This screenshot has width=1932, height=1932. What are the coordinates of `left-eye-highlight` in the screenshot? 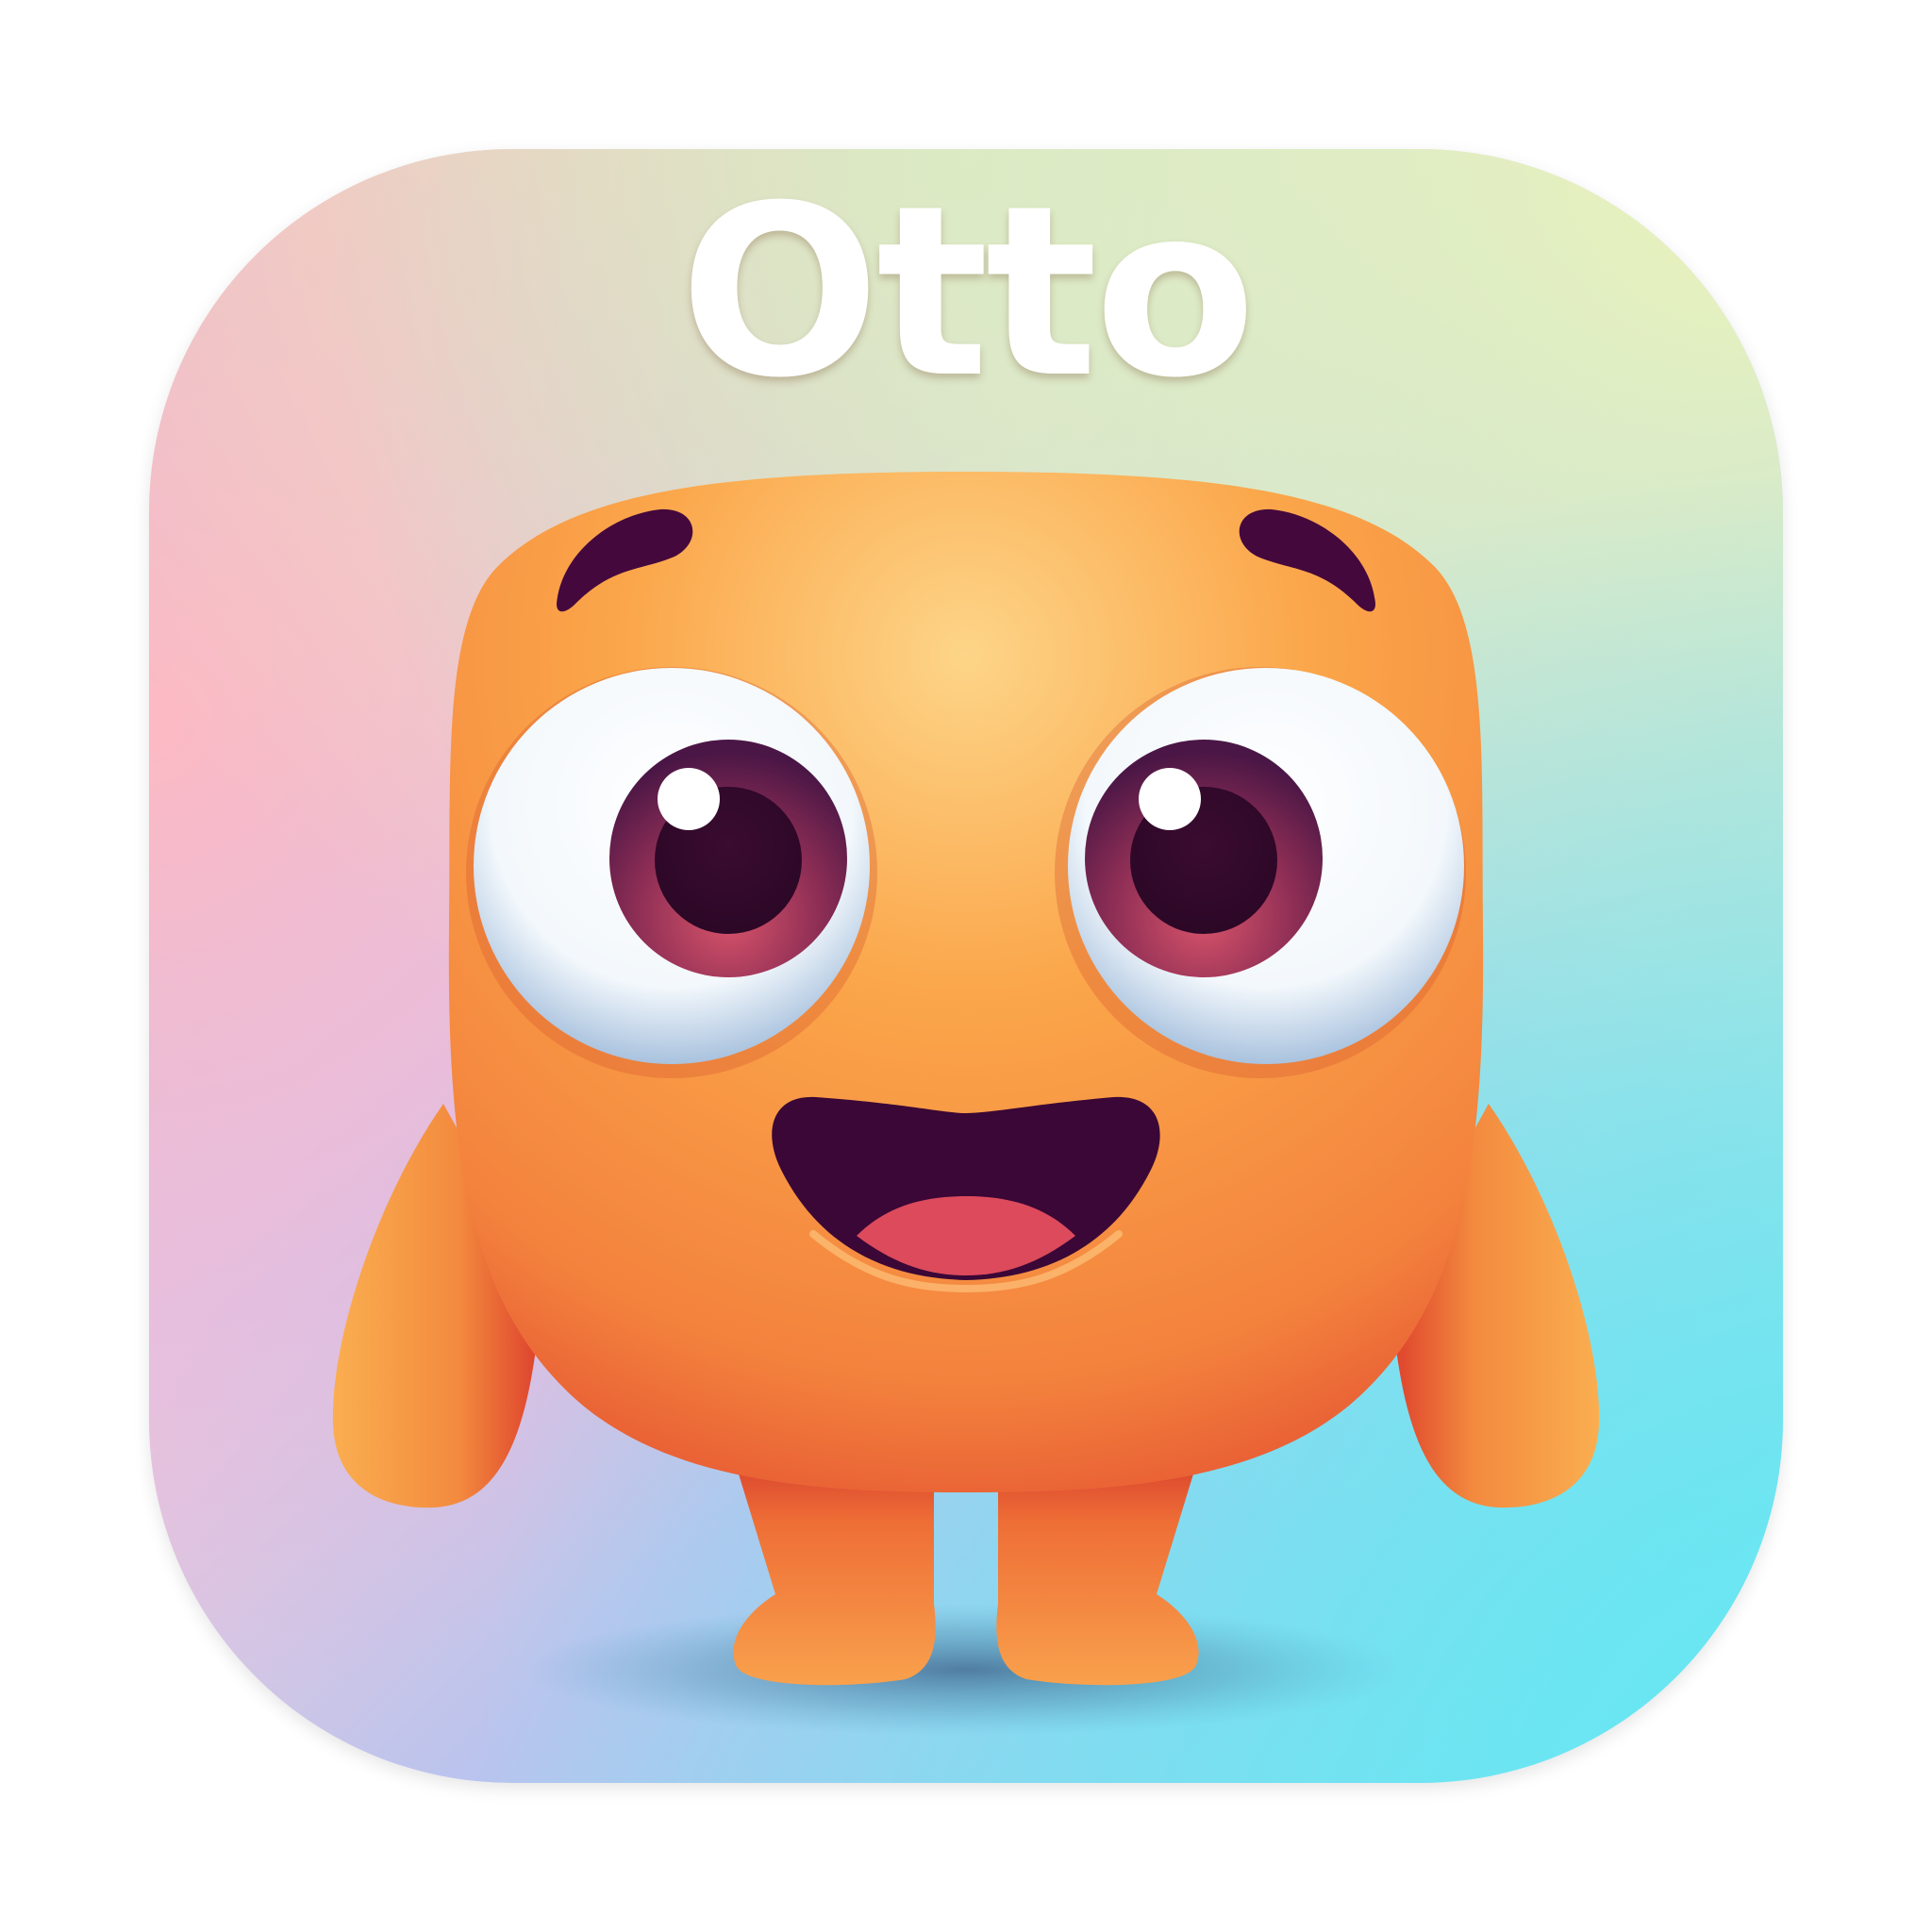 It's located at (689, 799).